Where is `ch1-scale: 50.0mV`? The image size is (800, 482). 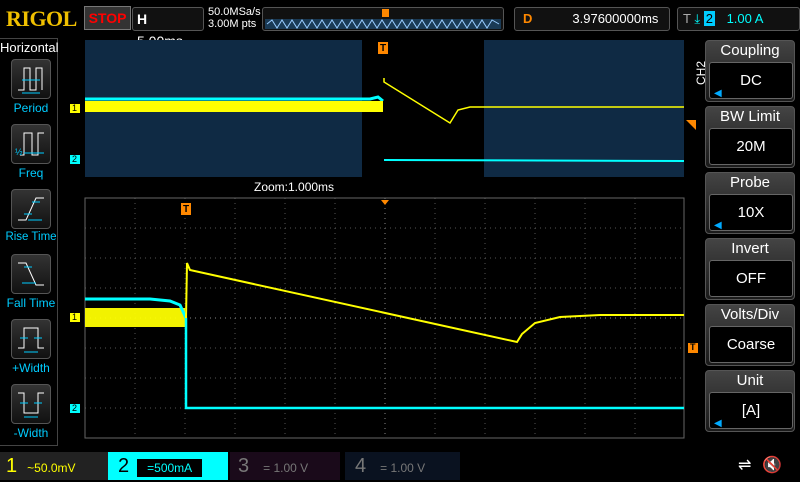 ch1-scale: 50.0mV is located at coordinates (55, 468).